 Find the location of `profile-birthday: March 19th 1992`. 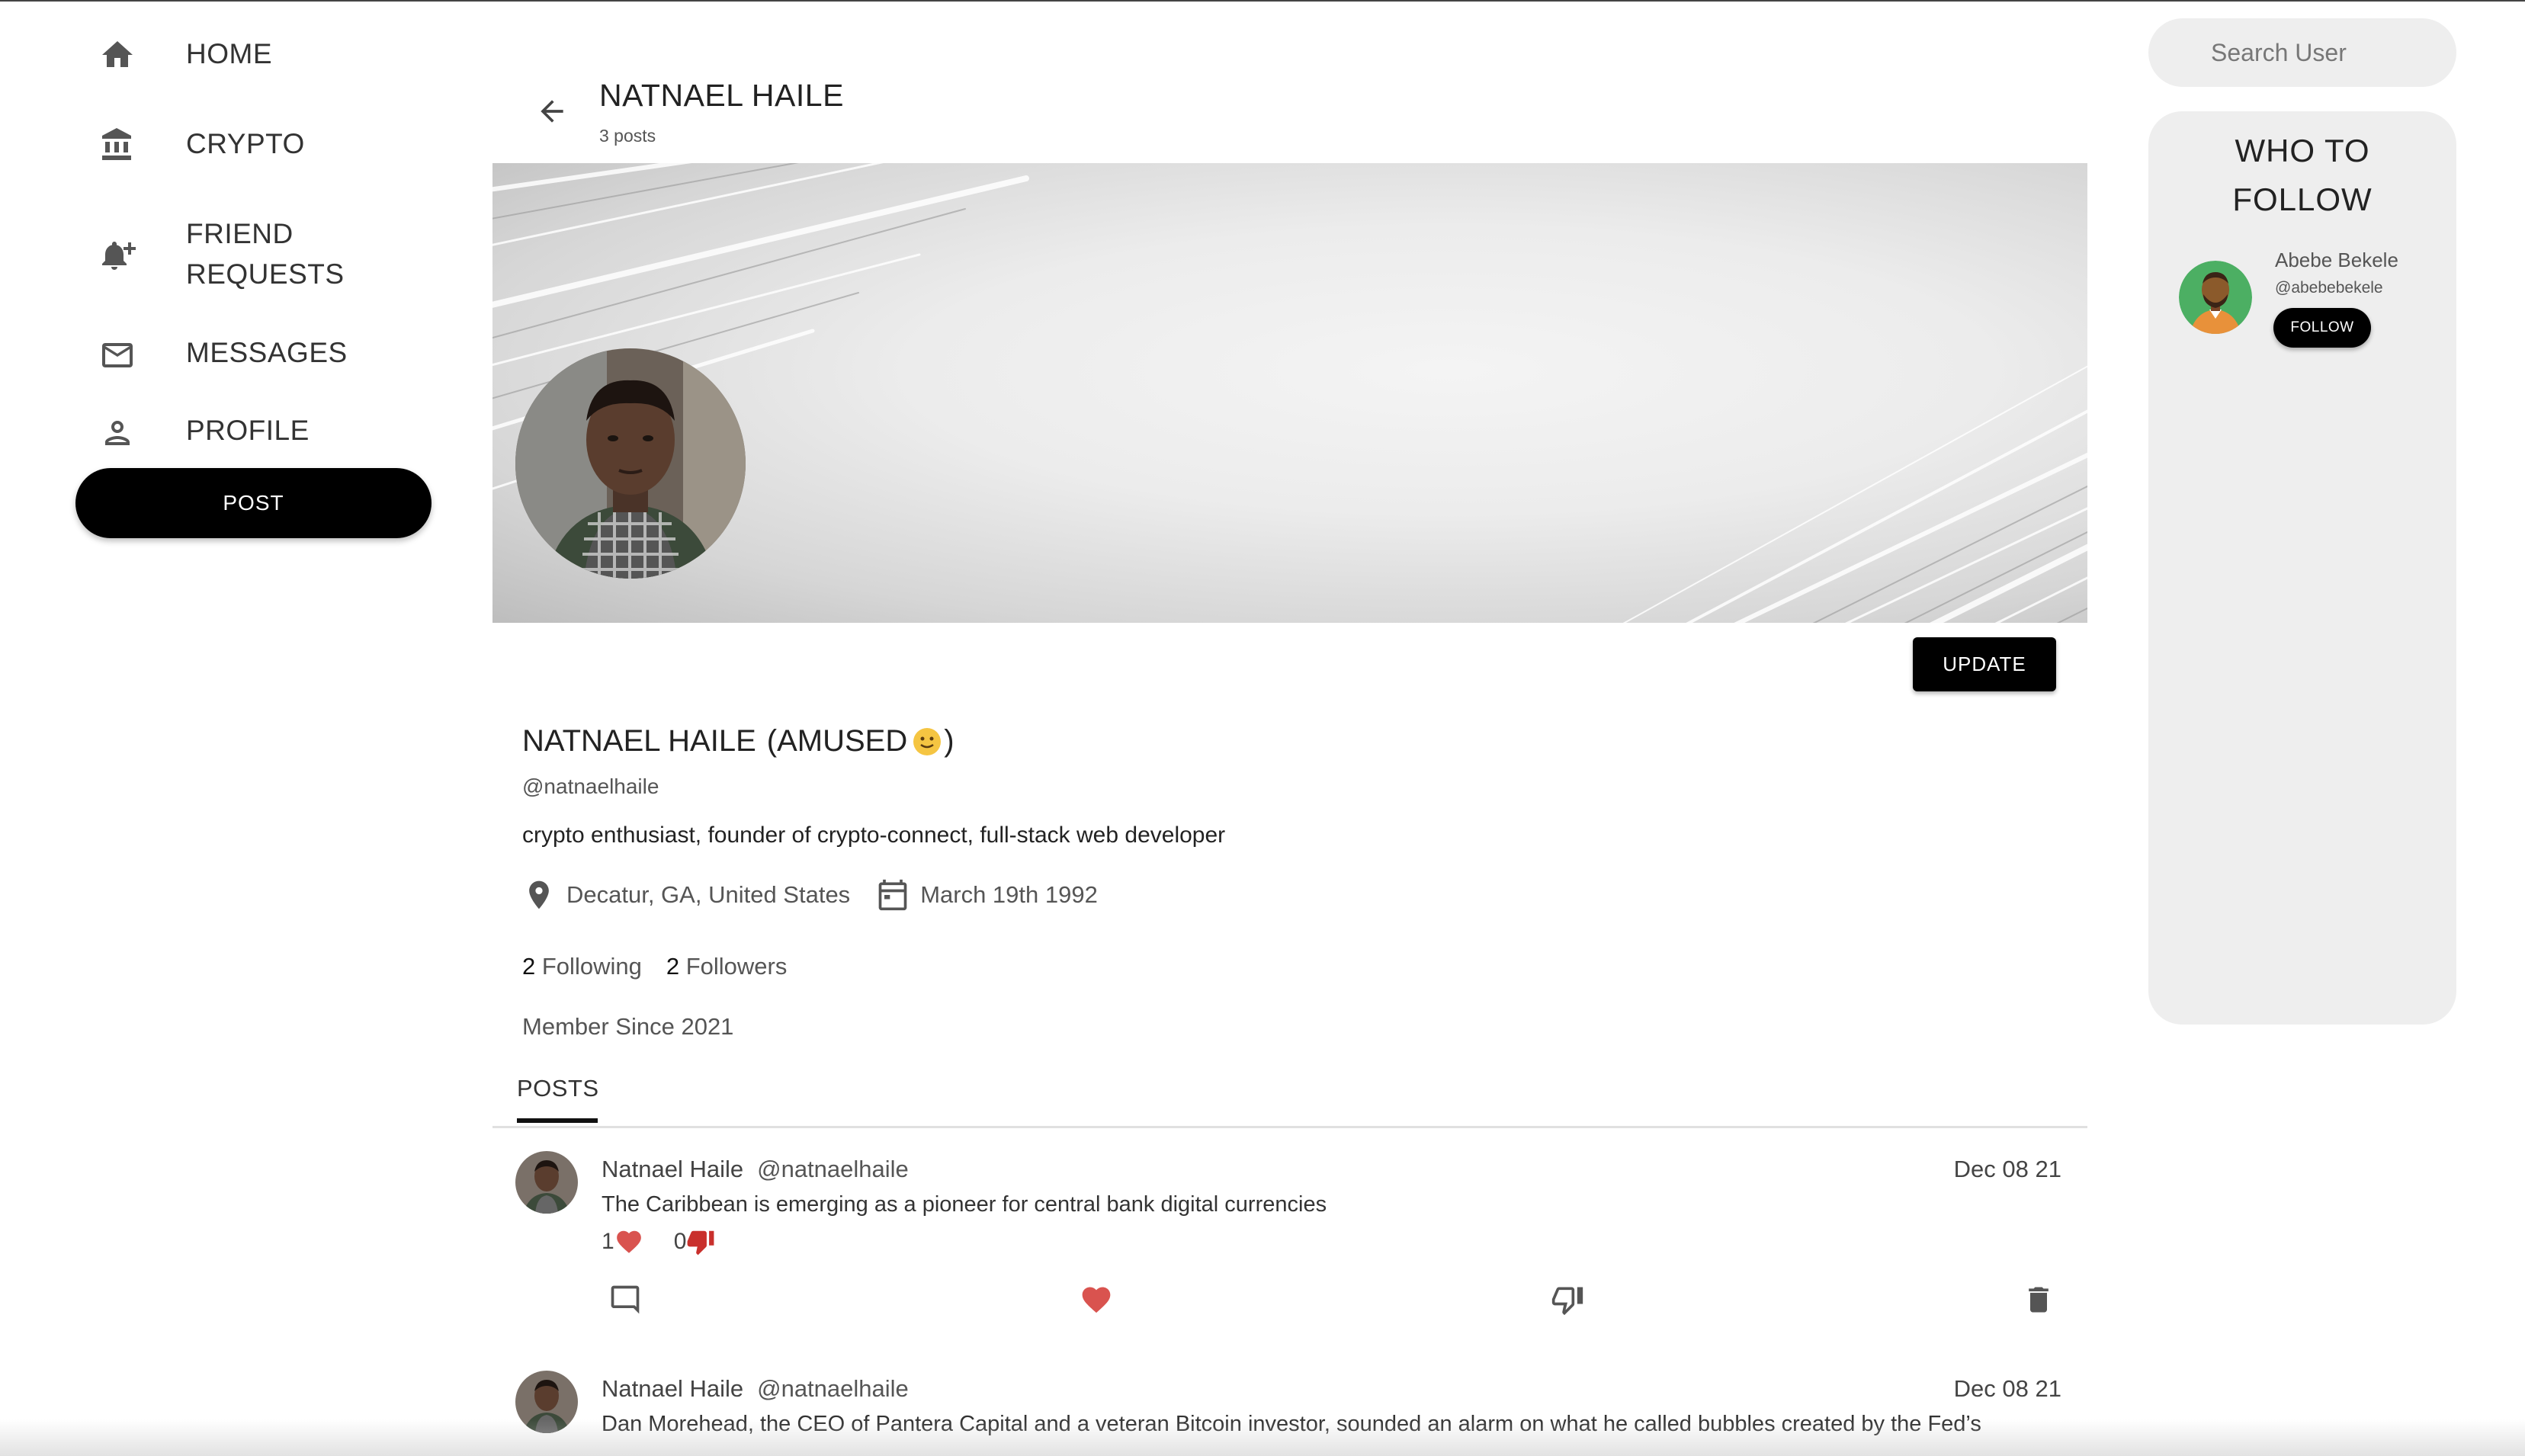

profile-birthday: March 19th 1992 is located at coordinates (1009, 894).